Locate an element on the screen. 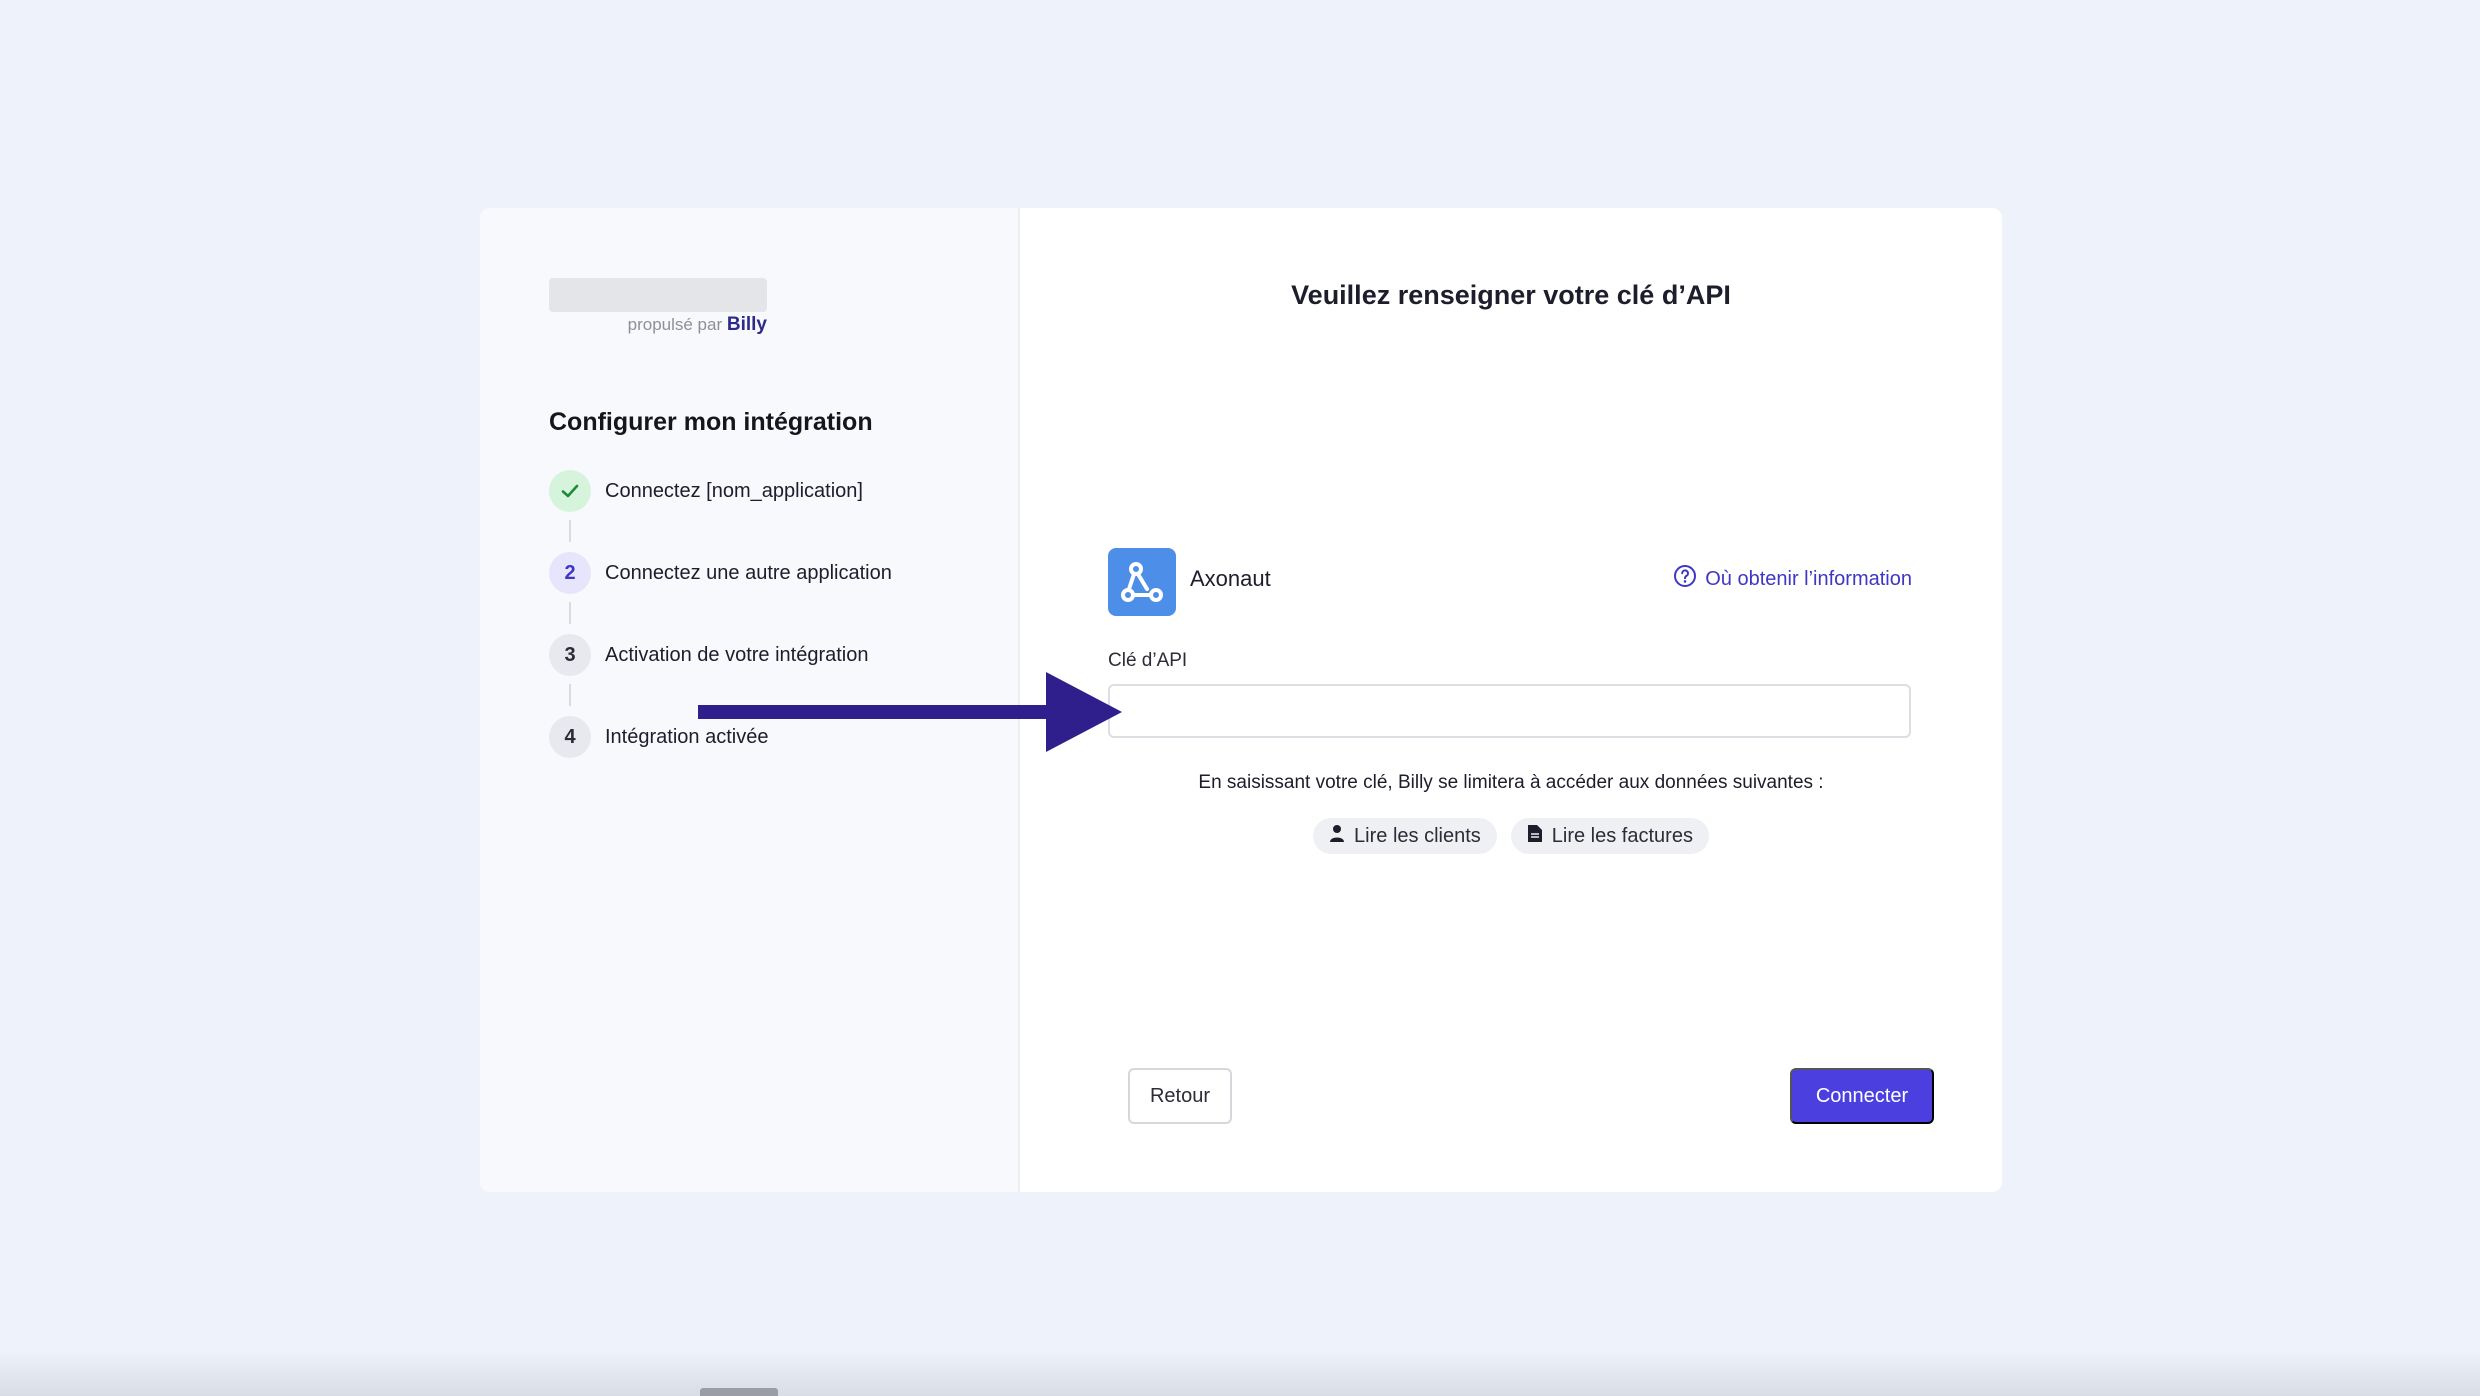  step-3-label: Activation de votre intégration is located at coordinates (737, 654).